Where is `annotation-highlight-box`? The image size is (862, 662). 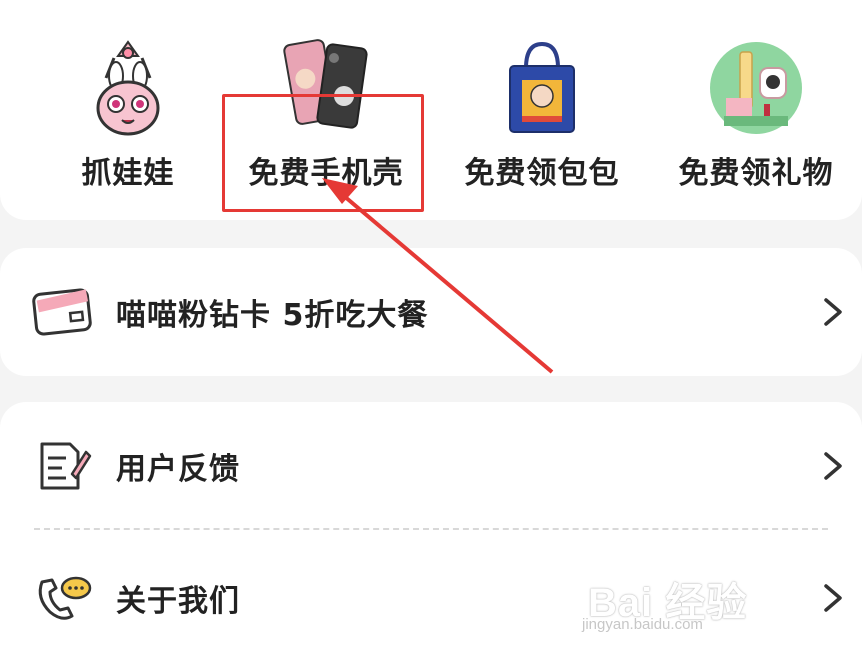
annotation-highlight-box is located at coordinates (323, 153).